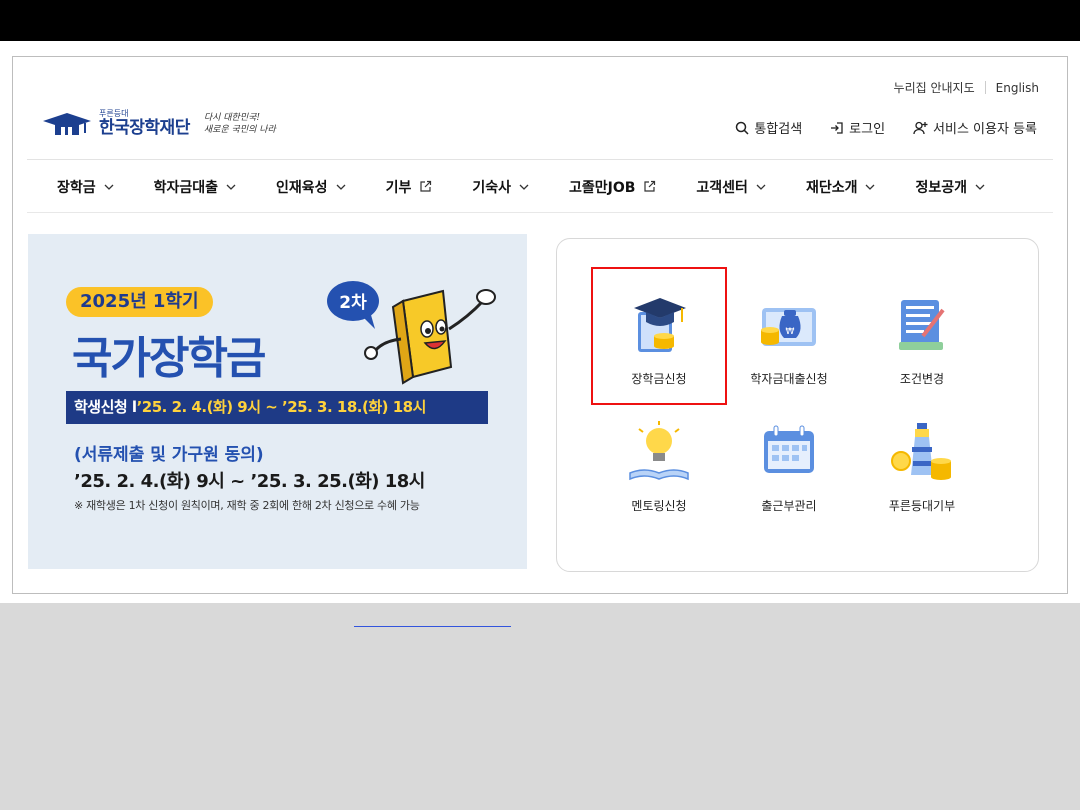 This screenshot has width=1080, height=810. Describe the element at coordinates (920, 127) in the screenshot. I see `user-add-icon` at that location.